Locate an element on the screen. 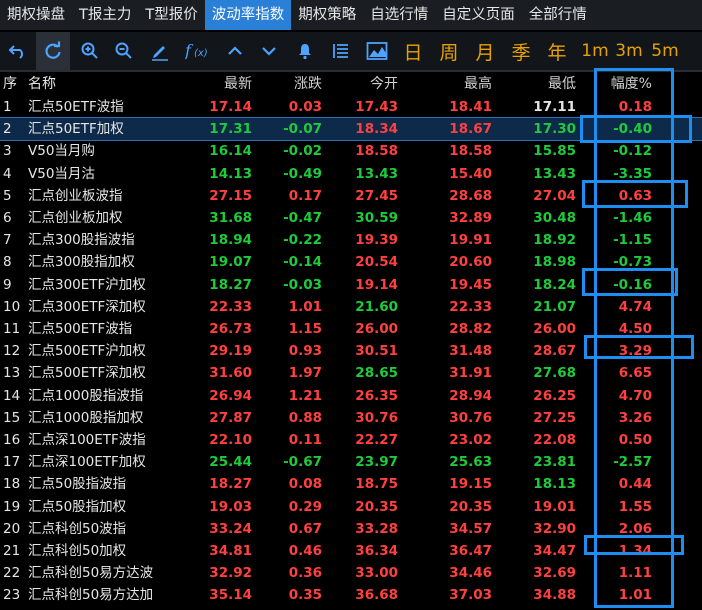  row-low-value: 21.07 is located at coordinates (554, 306).